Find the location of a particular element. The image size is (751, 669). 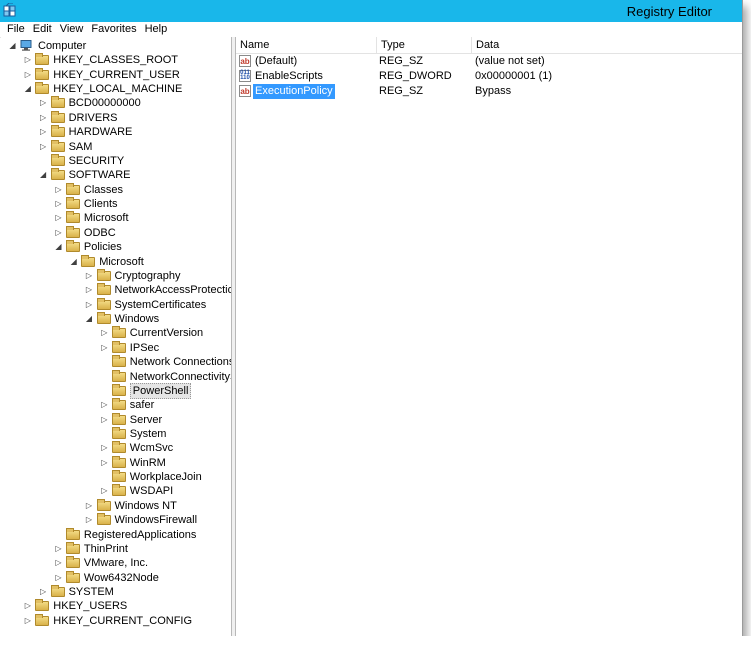

value-row: ab (Default) REG_SZ (value not set) is located at coordinates (489, 61).